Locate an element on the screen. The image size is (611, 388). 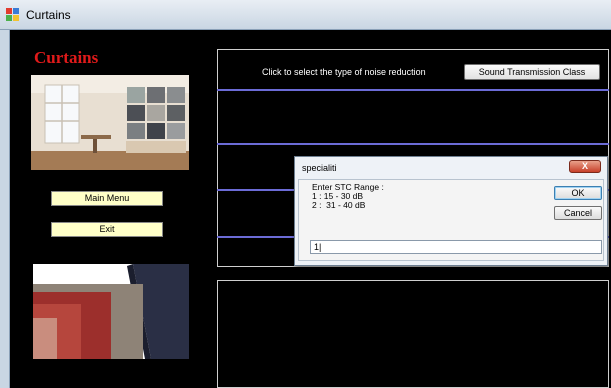
window-title: Curtains is located at coordinates (48, 15).